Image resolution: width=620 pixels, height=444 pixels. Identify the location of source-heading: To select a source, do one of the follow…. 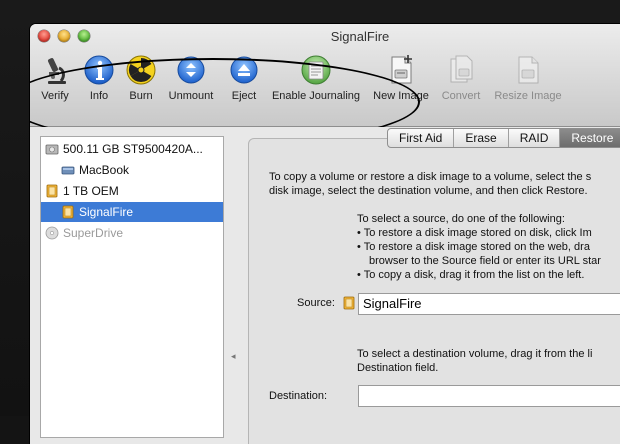
(461, 219).